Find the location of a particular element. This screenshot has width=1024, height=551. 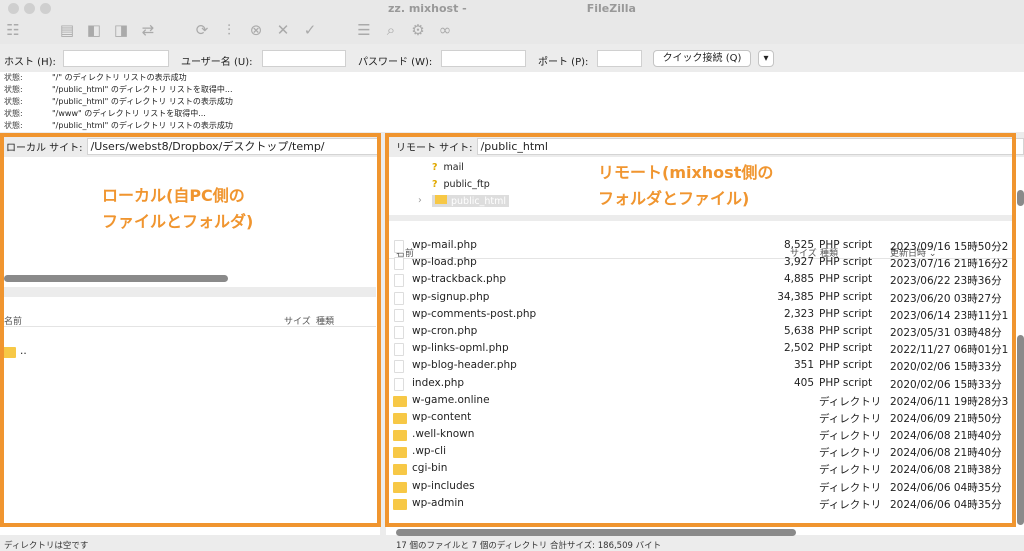

tree-item-public-html: public_html is located at coordinates (470, 201).